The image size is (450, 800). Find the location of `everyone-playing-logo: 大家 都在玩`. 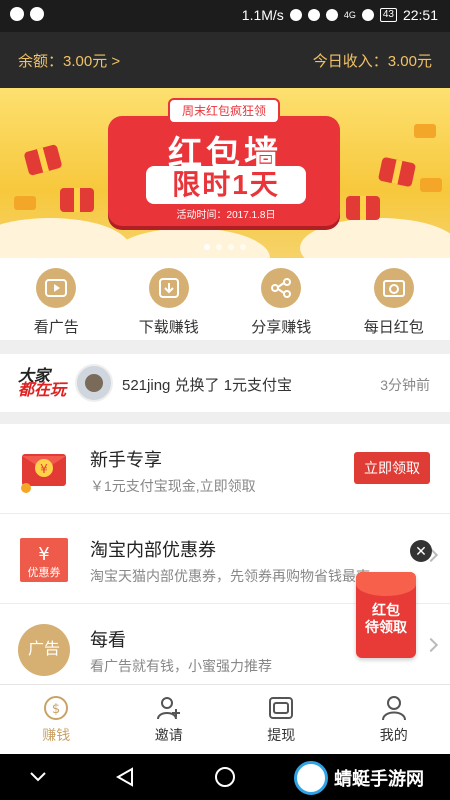

everyone-playing-logo: 大家 都在玩 is located at coordinates (42, 383).